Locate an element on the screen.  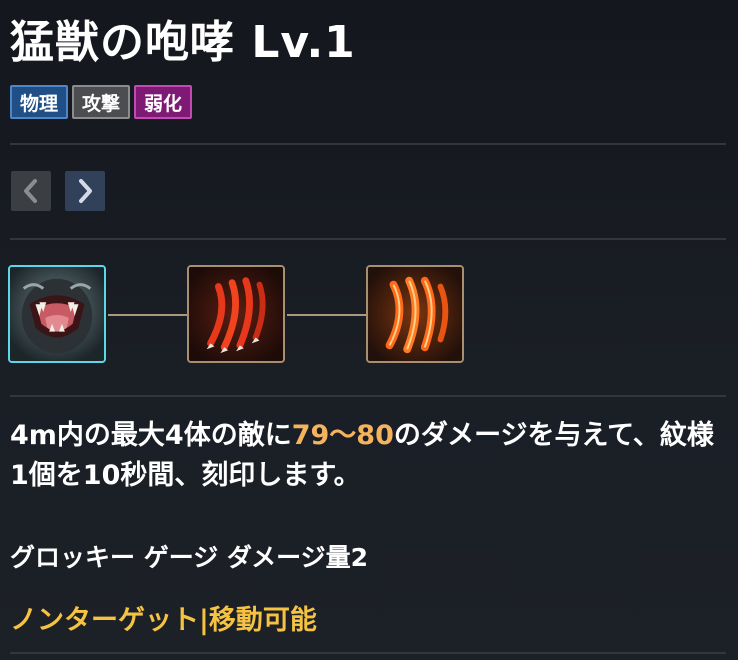
claw-slash-icon is located at coordinates (236, 314).